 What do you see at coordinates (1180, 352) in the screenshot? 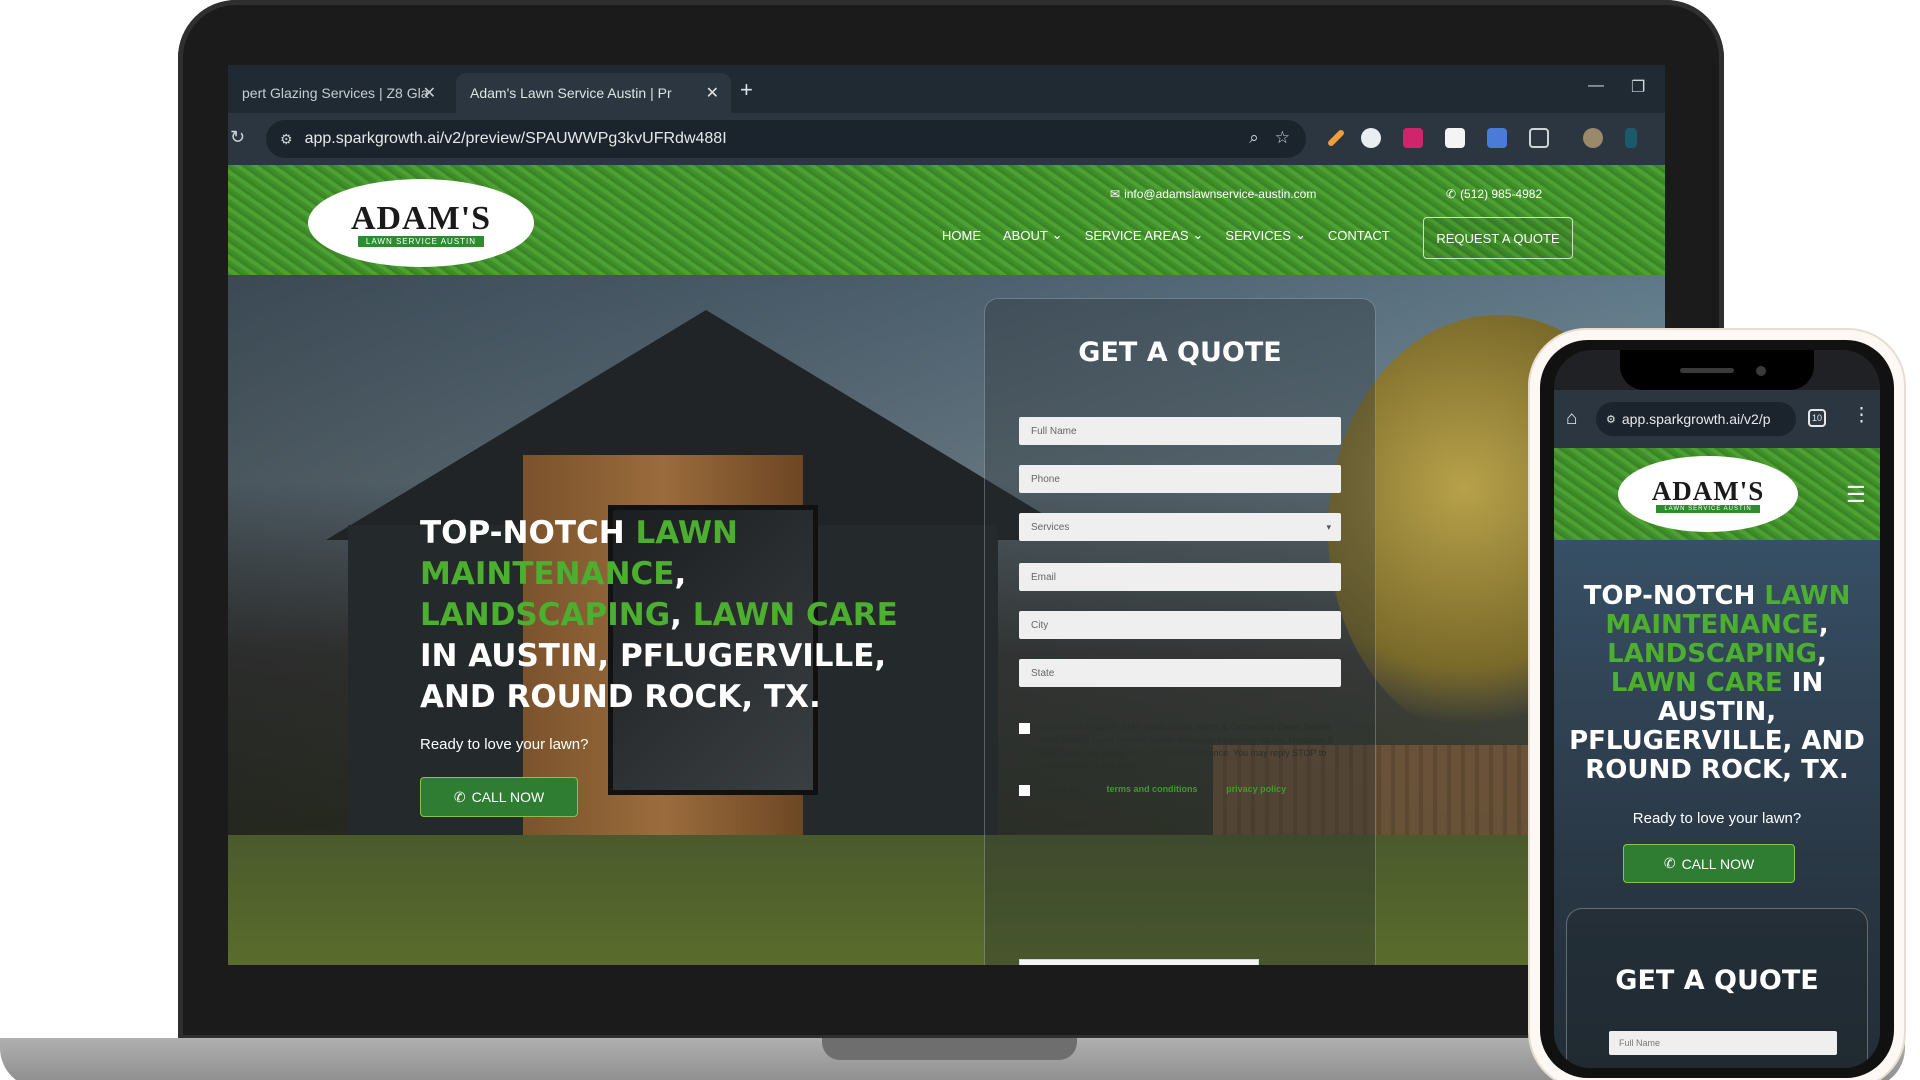
I see `quote-form-title: GET A QUOTE` at bounding box center [1180, 352].